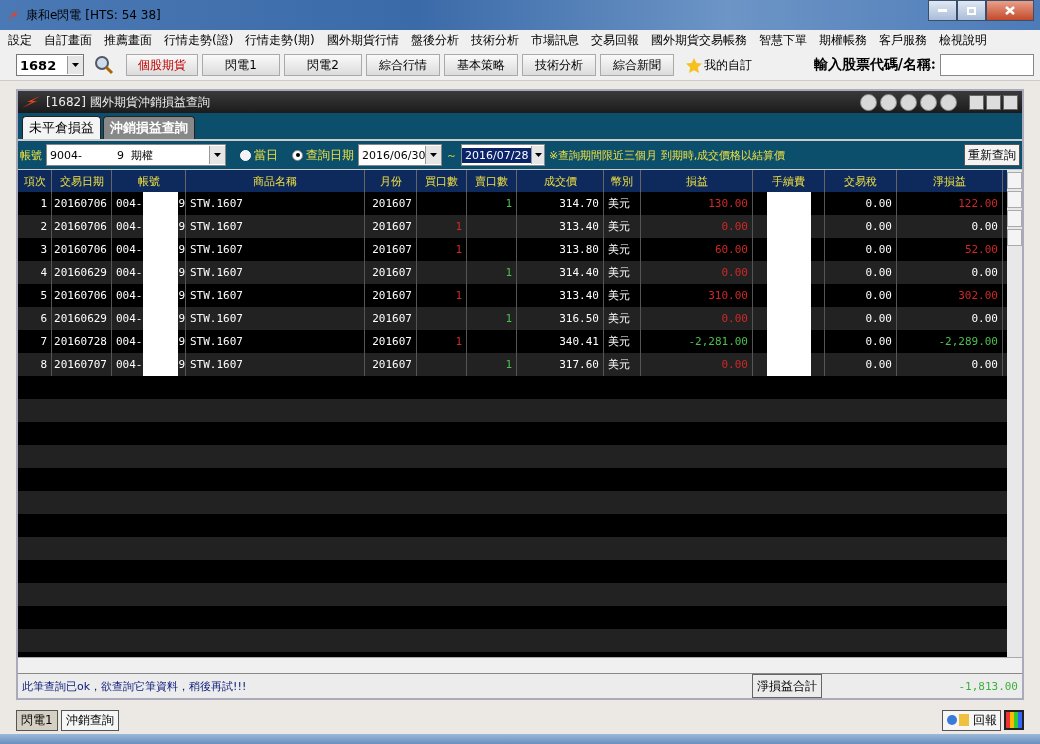  What do you see at coordinates (128, 40) in the screenshot?
I see `menu-item: 推薦畫面` at bounding box center [128, 40].